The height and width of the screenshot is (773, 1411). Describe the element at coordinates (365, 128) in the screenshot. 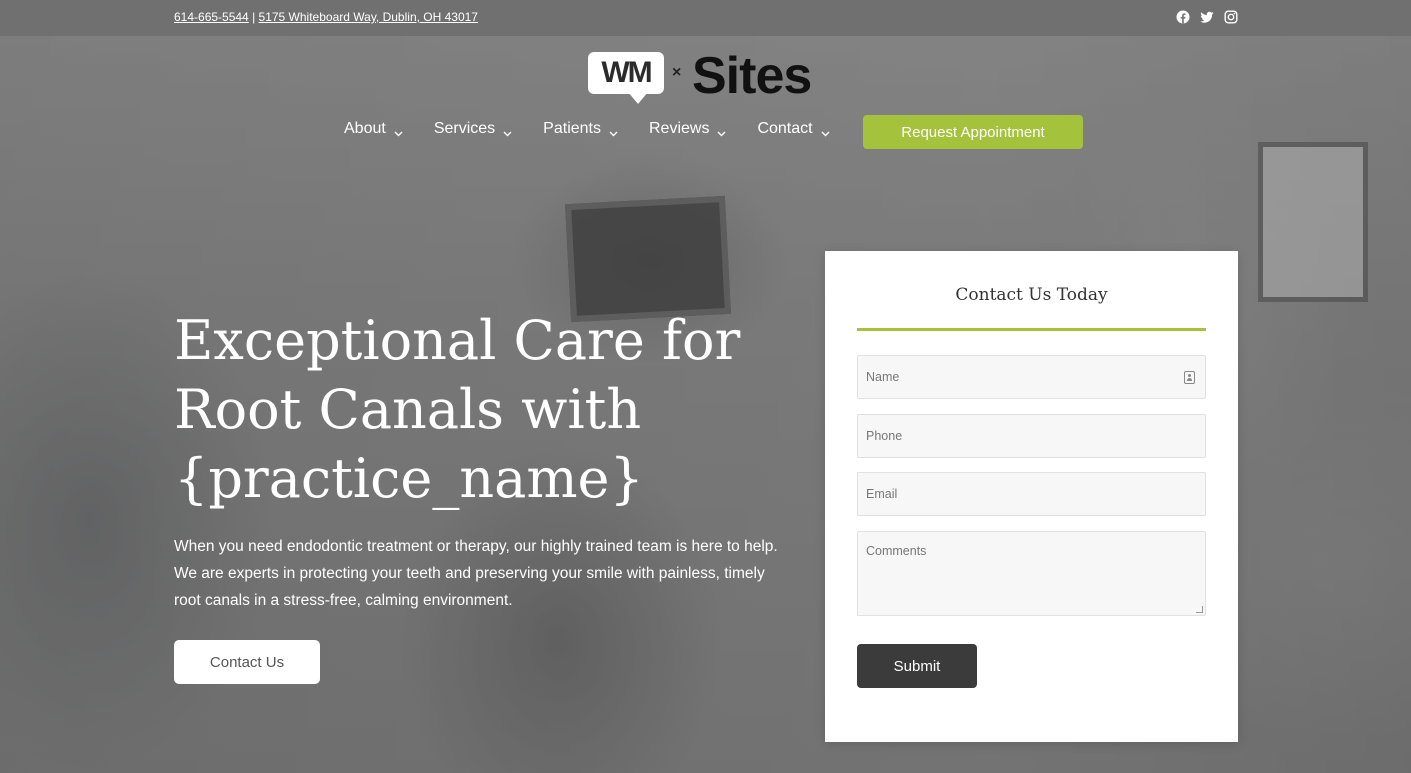

I see `nav-item-label: About` at that location.